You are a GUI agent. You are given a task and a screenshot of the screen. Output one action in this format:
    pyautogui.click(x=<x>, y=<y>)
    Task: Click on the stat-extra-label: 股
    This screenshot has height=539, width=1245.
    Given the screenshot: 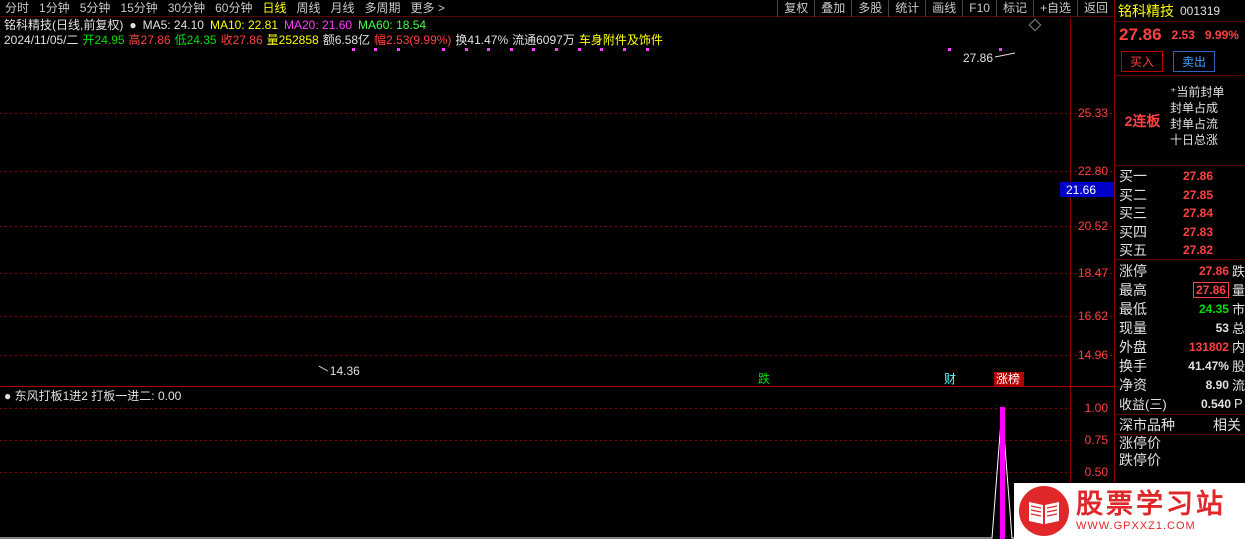 What is the action you would take?
    pyautogui.click(x=1238, y=366)
    